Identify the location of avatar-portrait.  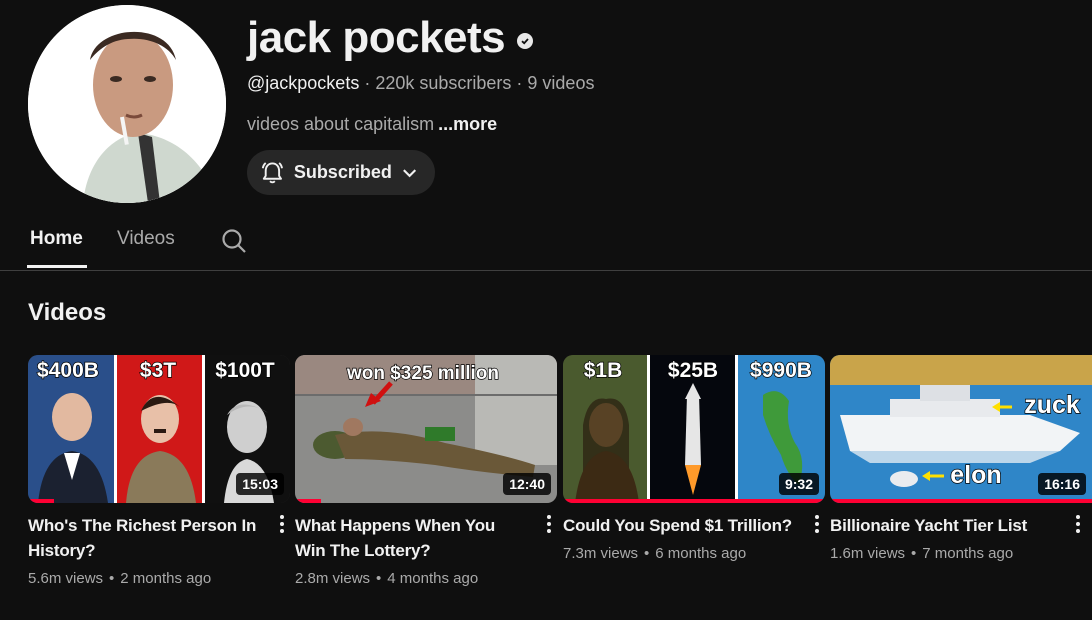
(127, 104).